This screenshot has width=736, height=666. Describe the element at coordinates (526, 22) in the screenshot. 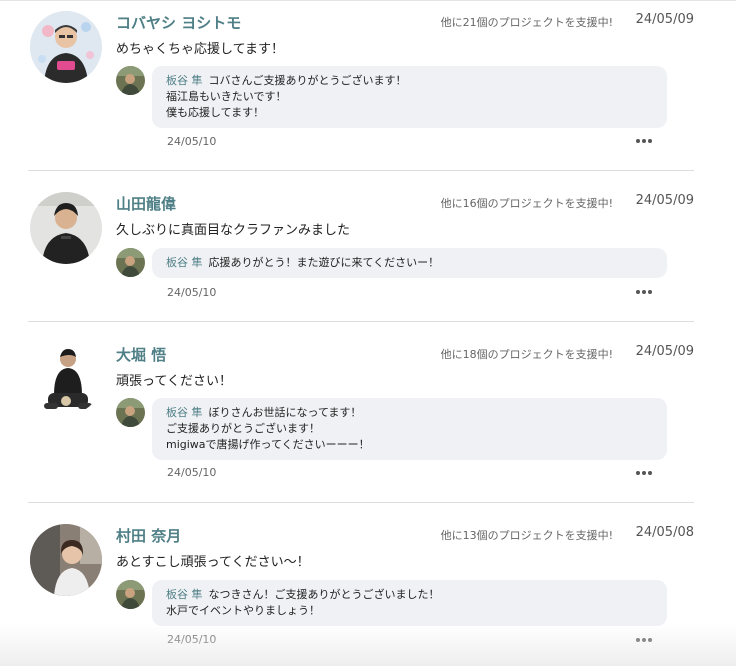

I see `support-count-note: 他に21個のプロジェクトを支援中!` at that location.